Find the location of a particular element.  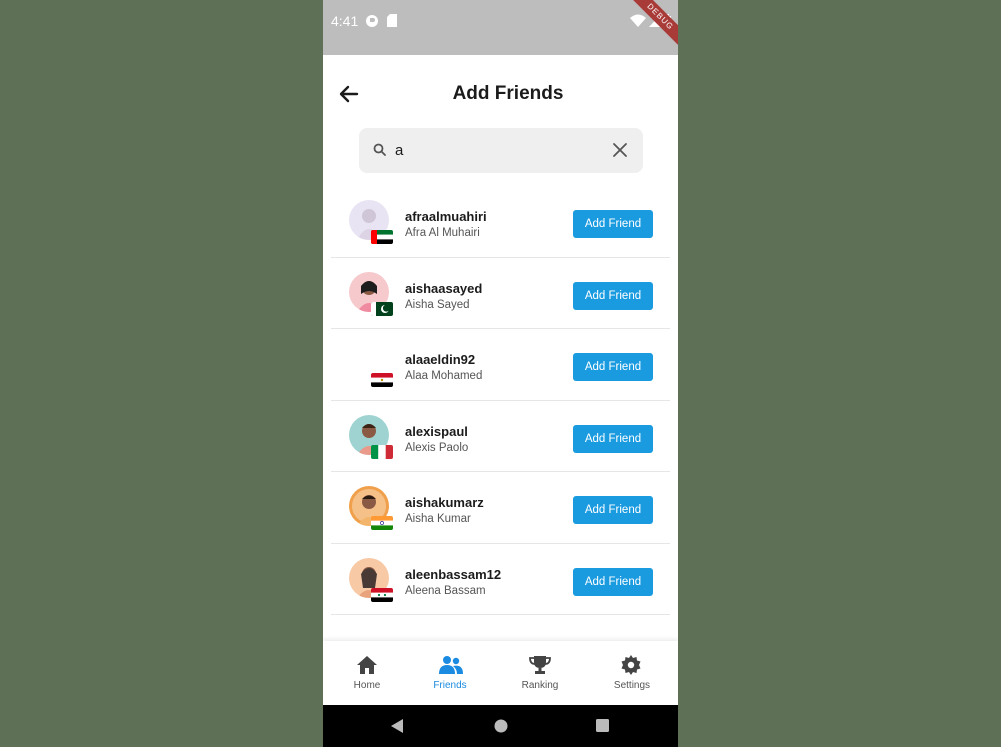

nav-item-home: Home is located at coordinates (367, 673).